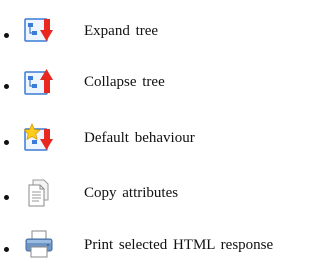  Describe the element at coordinates (131, 193) in the screenshot. I see `item-label: Copy attributes` at that location.